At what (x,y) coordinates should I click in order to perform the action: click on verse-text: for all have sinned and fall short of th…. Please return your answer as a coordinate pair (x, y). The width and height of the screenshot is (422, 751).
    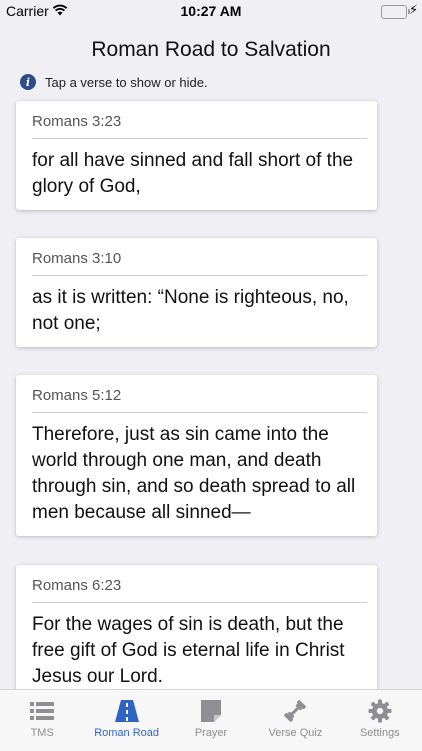
    Looking at the image, I should click on (193, 173).